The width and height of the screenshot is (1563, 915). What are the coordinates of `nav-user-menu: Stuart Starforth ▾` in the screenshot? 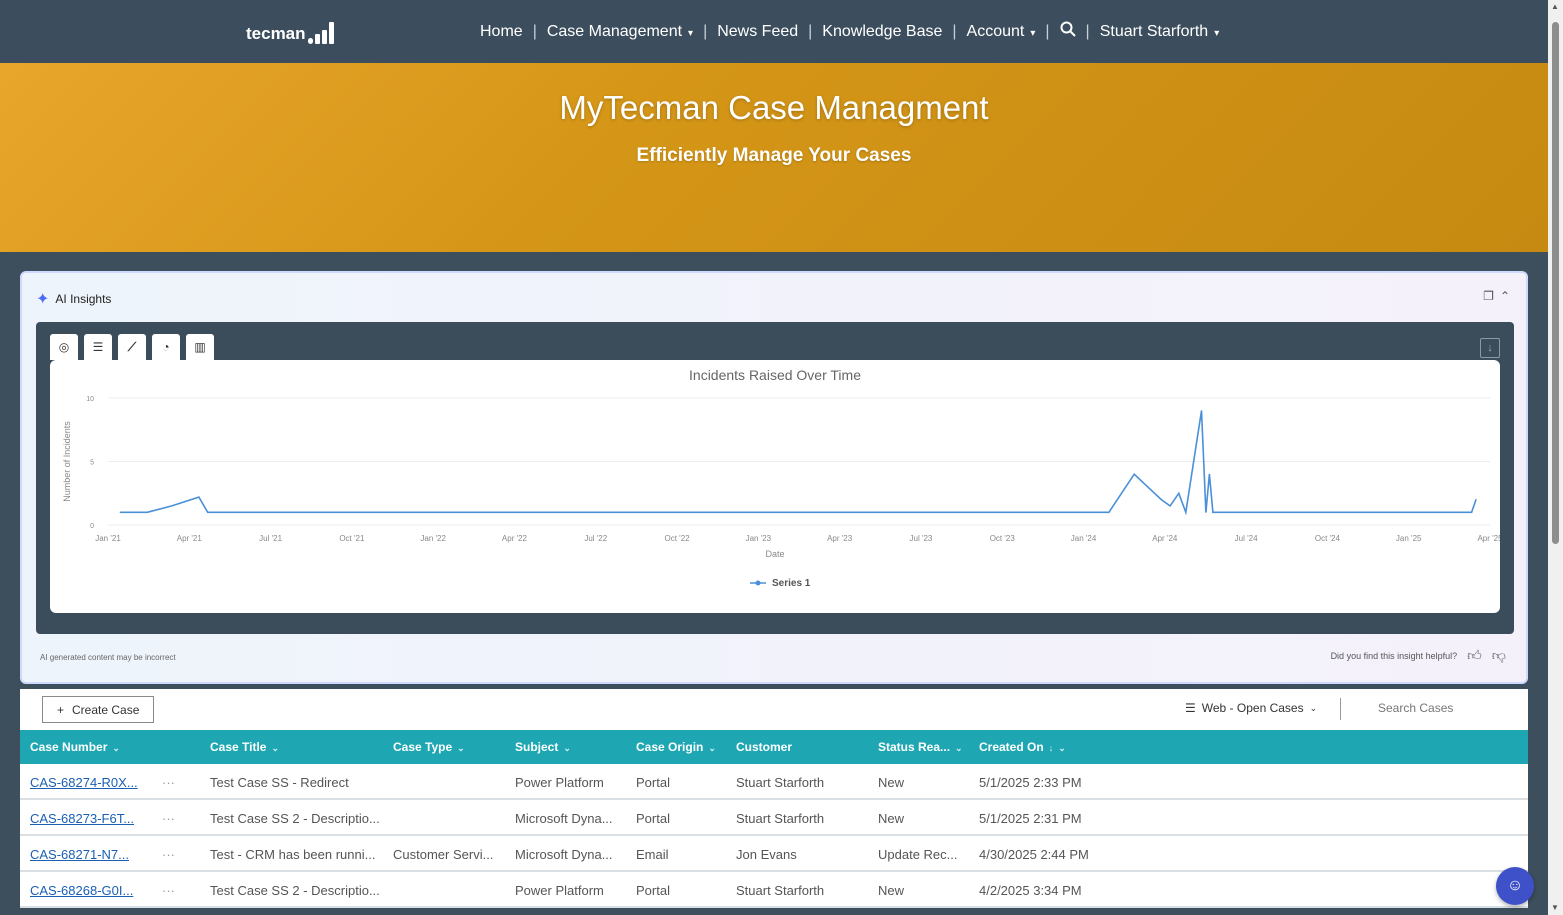 It's located at (1160, 32).